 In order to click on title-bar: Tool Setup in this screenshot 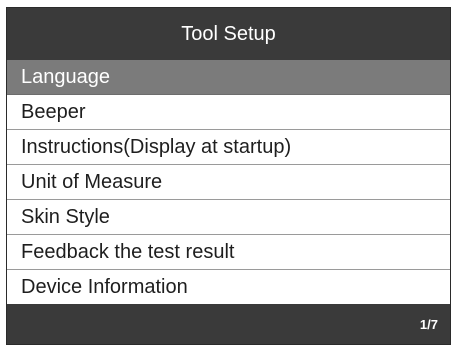, I will do `click(228, 34)`.